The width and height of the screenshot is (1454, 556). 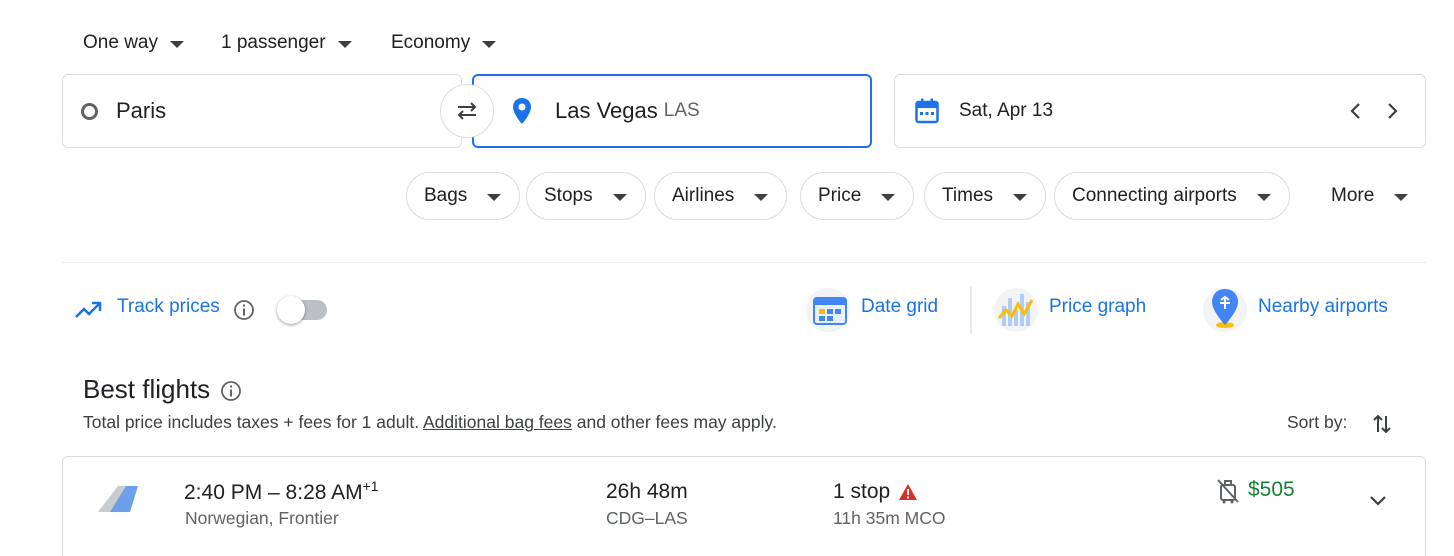 What do you see at coordinates (703, 195) in the screenshot?
I see `filter-airlines-label: Airlines` at bounding box center [703, 195].